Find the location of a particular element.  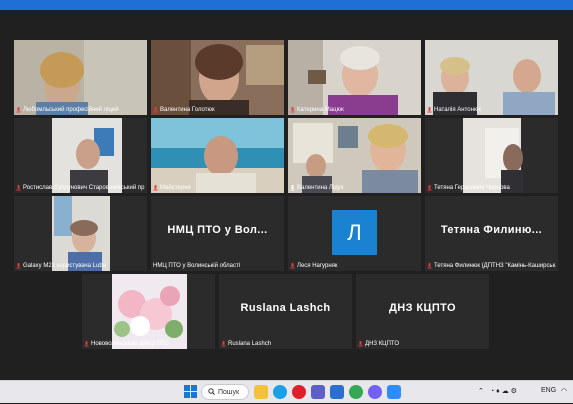

participant-name: Валентина Лідух is located at coordinates (320, 188).